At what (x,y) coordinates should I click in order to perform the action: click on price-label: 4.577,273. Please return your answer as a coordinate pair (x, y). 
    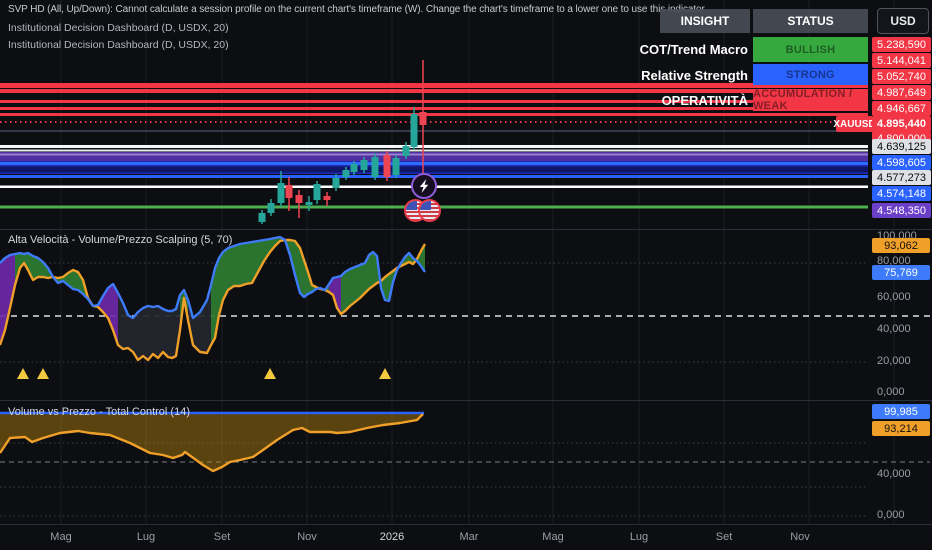
    Looking at the image, I should click on (901, 177).